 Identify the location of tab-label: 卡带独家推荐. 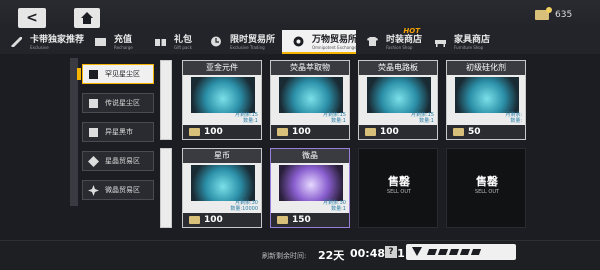
(57, 39).